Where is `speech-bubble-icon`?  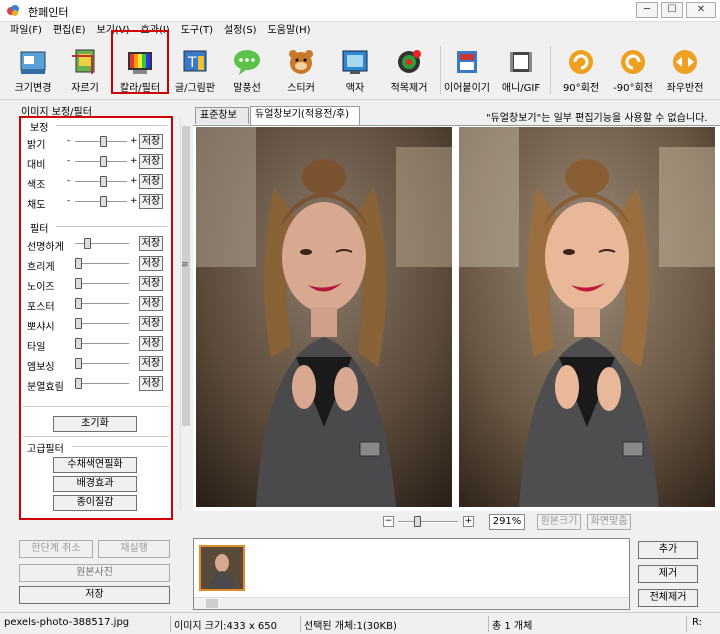 speech-bubble-icon is located at coordinates (247, 62).